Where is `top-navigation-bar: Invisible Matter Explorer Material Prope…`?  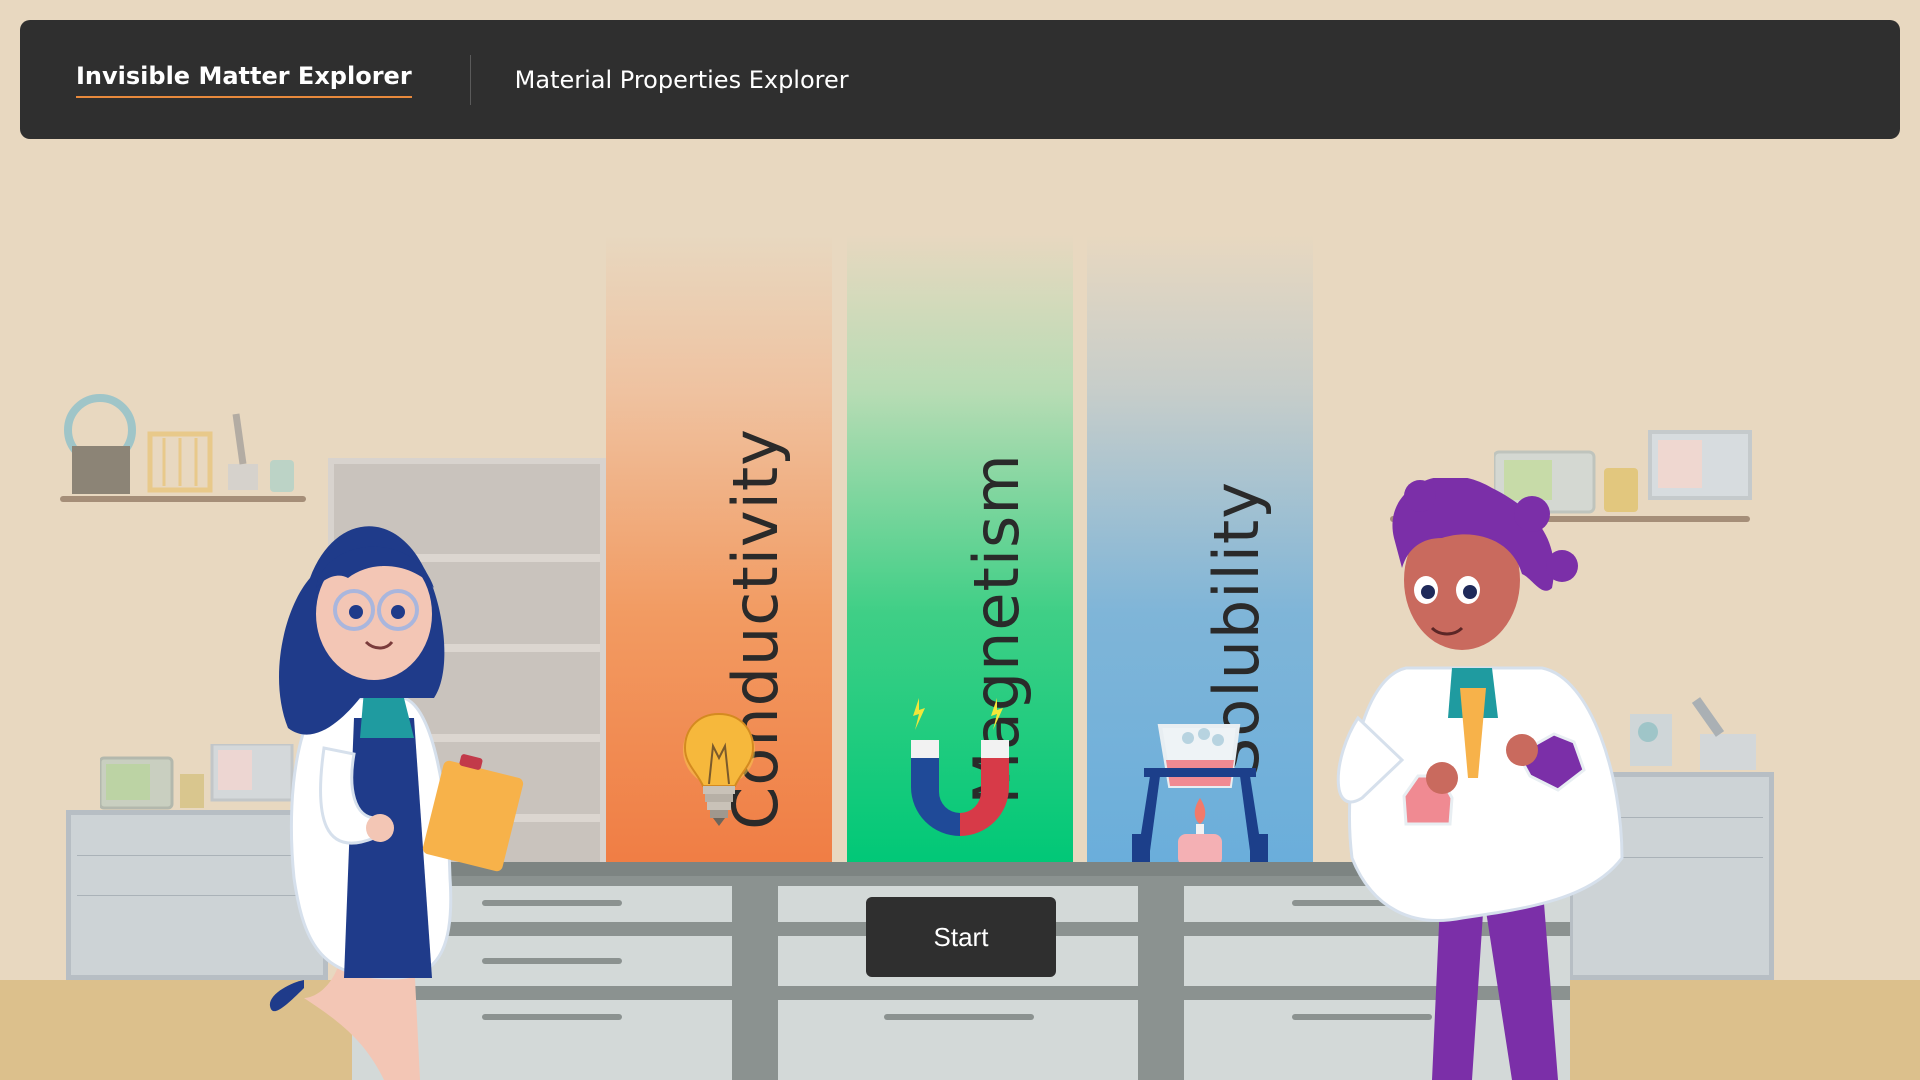
top-navigation-bar: Invisible Matter Explorer Material Prope… is located at coordinates (960, 79).